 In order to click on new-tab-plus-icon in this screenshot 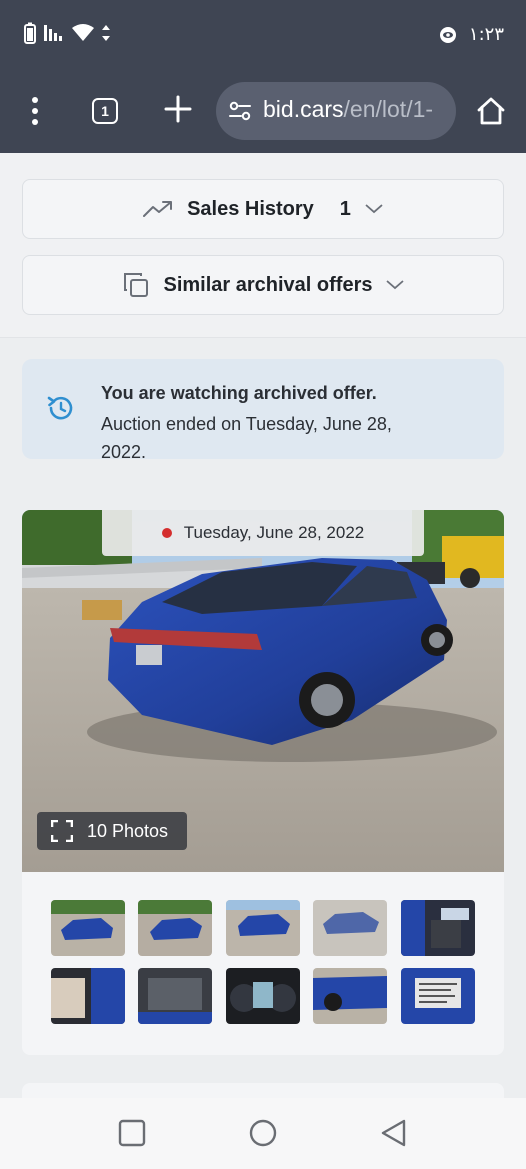, I will do `click(178, 109)`.